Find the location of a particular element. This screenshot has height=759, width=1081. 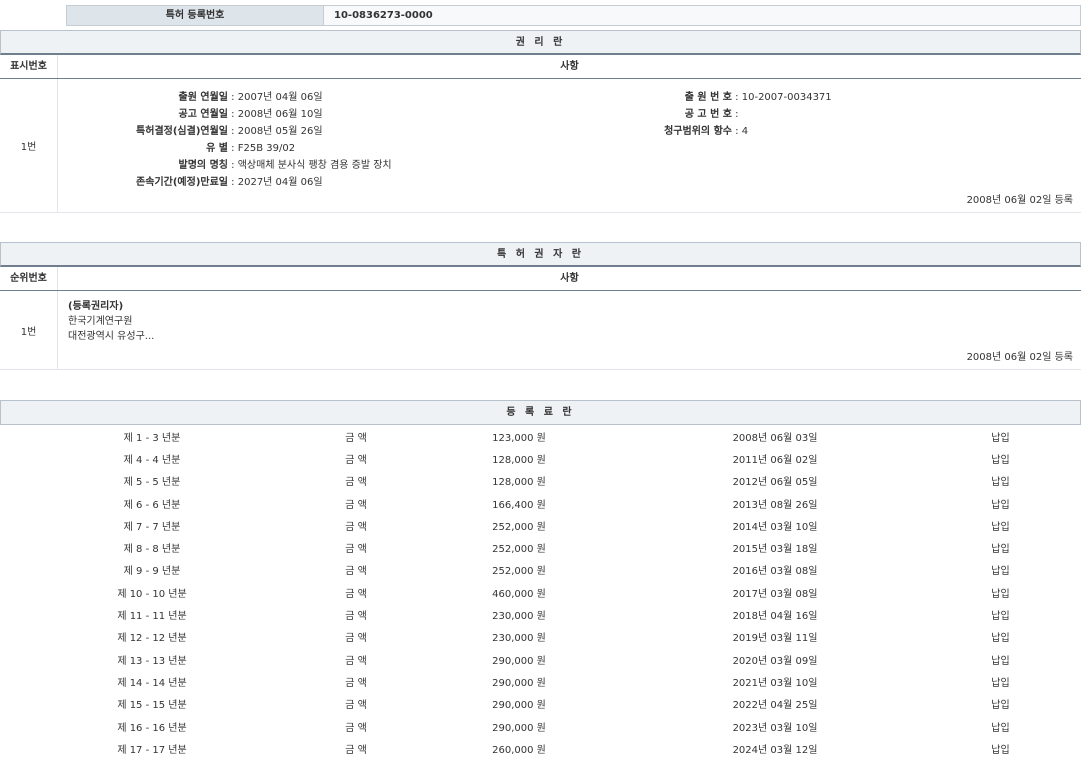

holders-title: 특 허 권 자 란 is located at coordinates (540, 254).